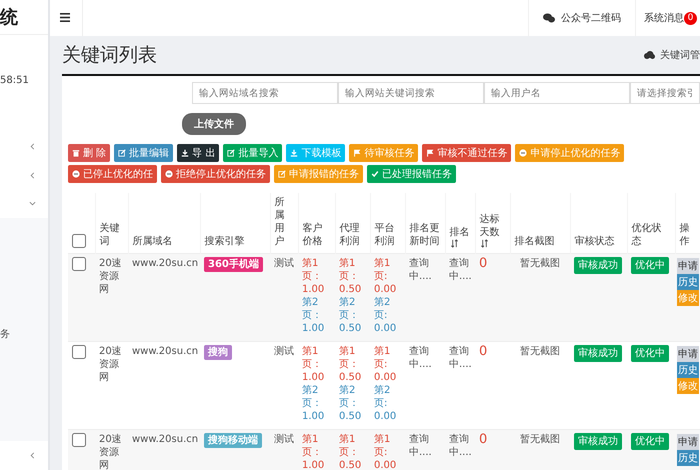 The height and width of the screenshot is (470, 700). Describe the element at coordinates (218, 352) in the screenshot. I see `engine-tag: 搜狗` at that location.